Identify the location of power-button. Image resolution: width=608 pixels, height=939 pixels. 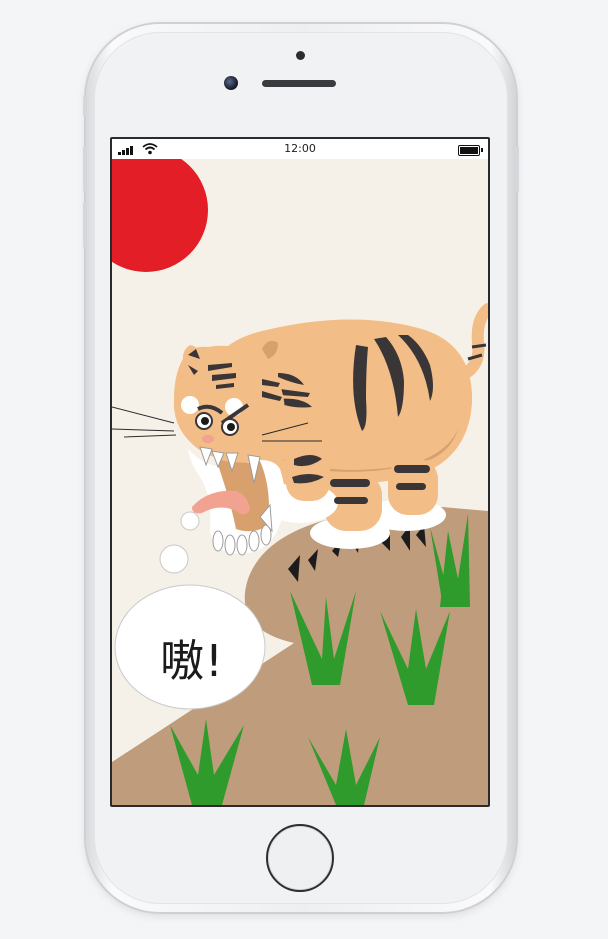
(517, 169).